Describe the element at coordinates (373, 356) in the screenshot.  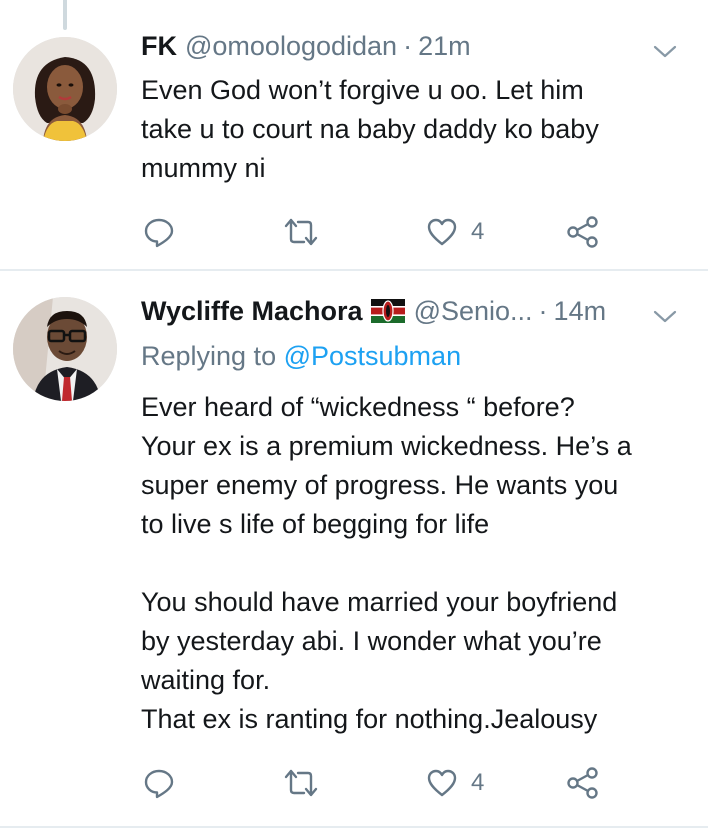
I see `reply-mention-link: @Postsubman` at that location.